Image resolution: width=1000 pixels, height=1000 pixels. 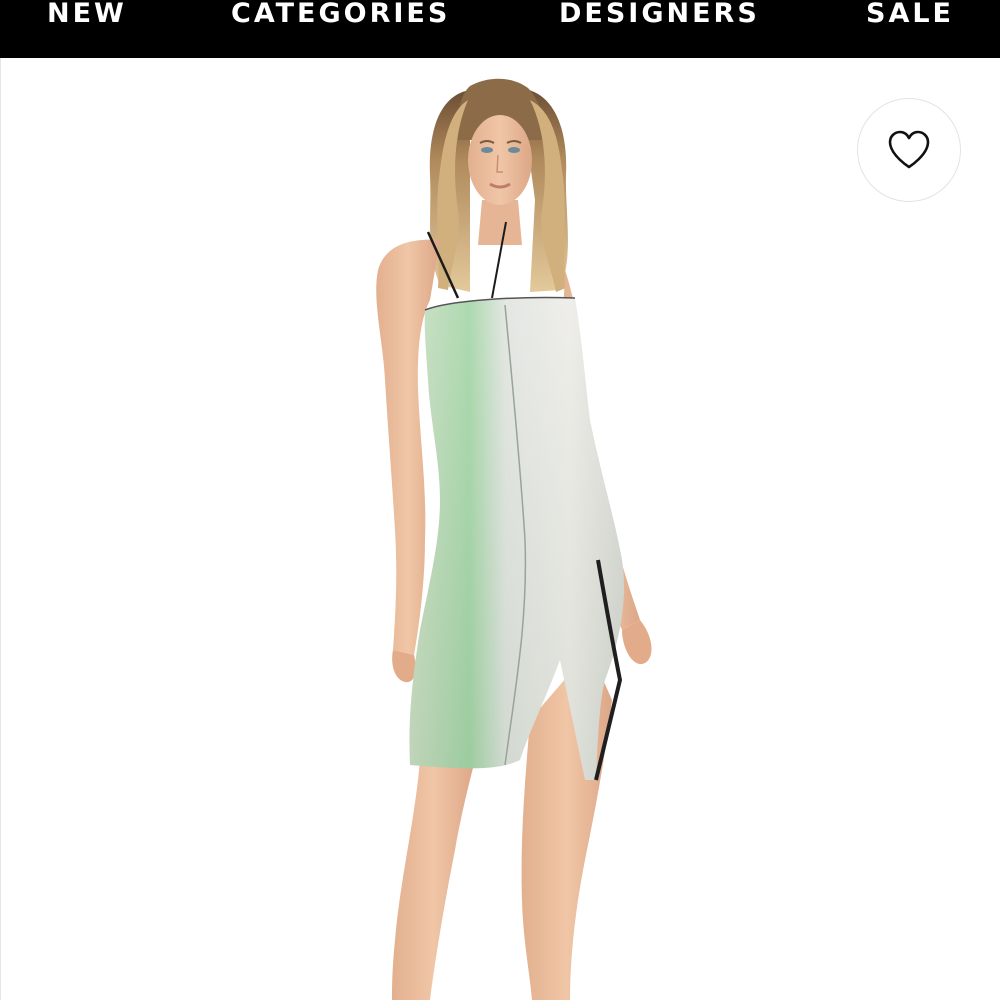 I want to click on nav-item-categories: CATEGORIES, so click(x=340, y=14).